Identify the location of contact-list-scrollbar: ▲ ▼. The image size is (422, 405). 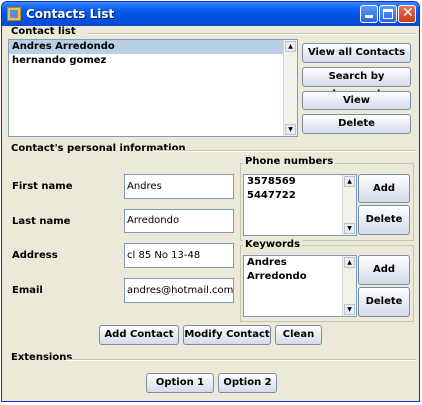
(290, 88).